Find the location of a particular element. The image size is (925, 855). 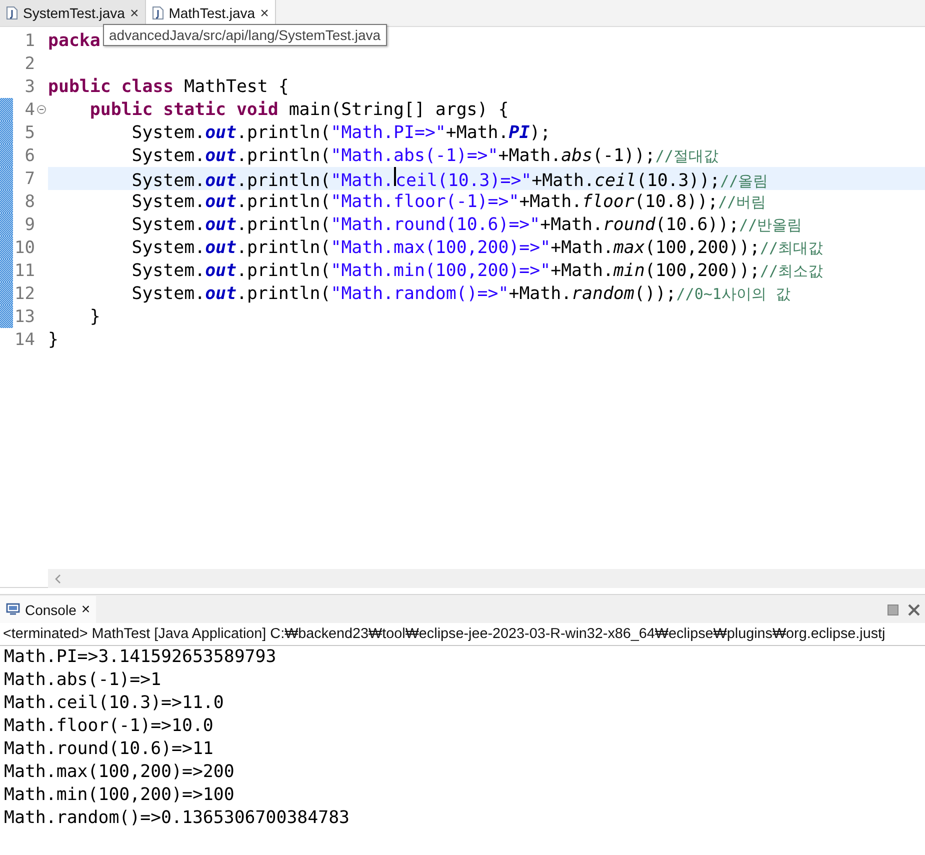

line-number: 1 is located at coordinates (29, 40).